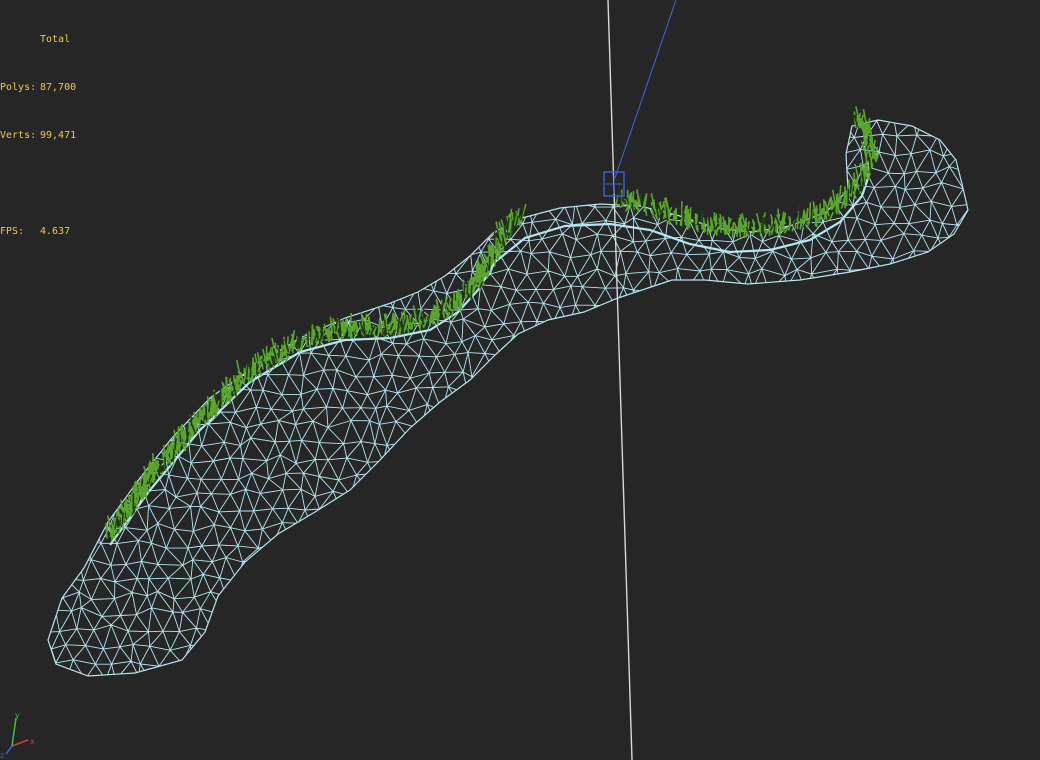 The height and width of the screenshot is (760, 1040). What do you see at coordinates (12, 231) in the screenshot?
I see `stats-fps-label: FPS:` at bounding box center [12, 231].